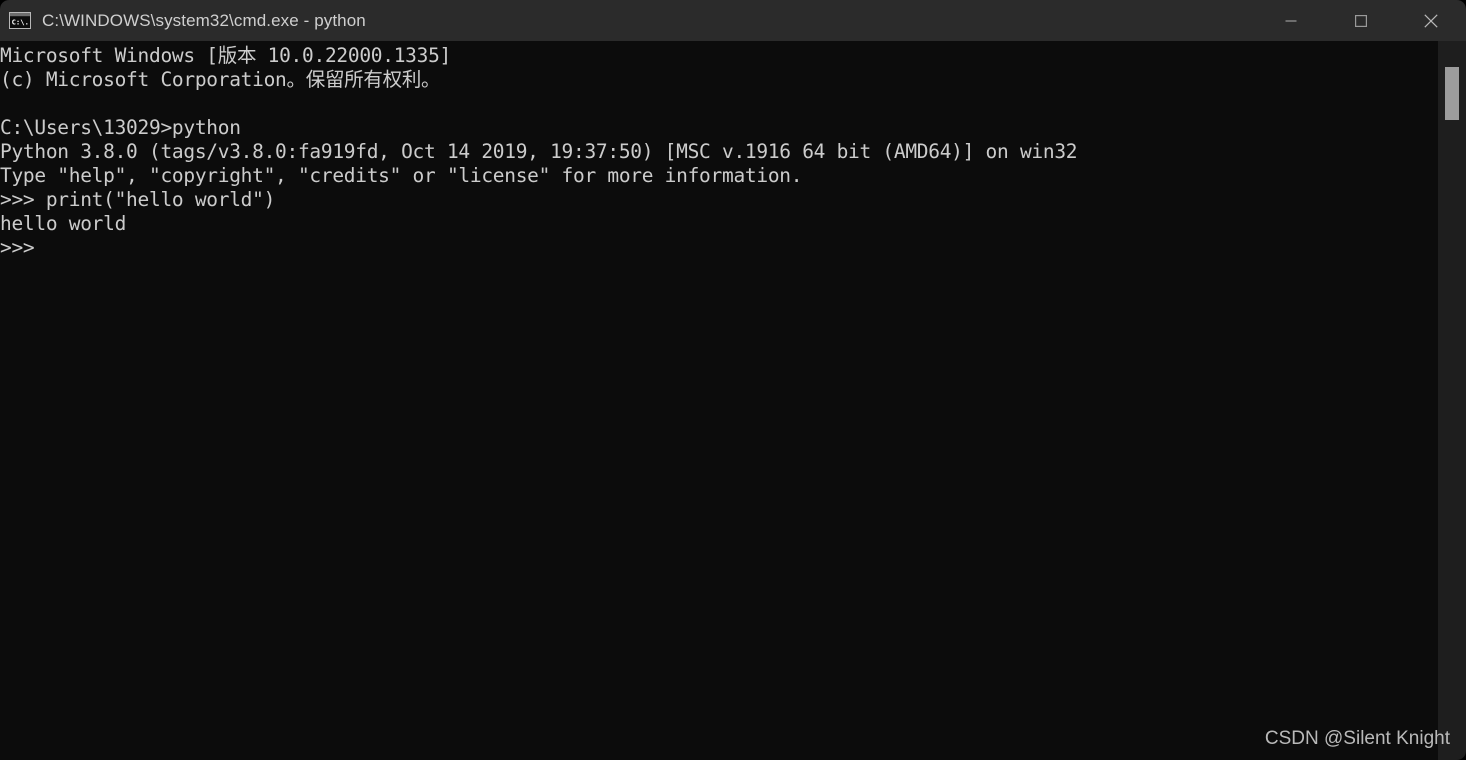  What do you see at coordinates (204, 20) in the screenshot?
I see `window-title: C:\WINDOWS\system32\cmd.exe - python` at bounding box center [204, 20].